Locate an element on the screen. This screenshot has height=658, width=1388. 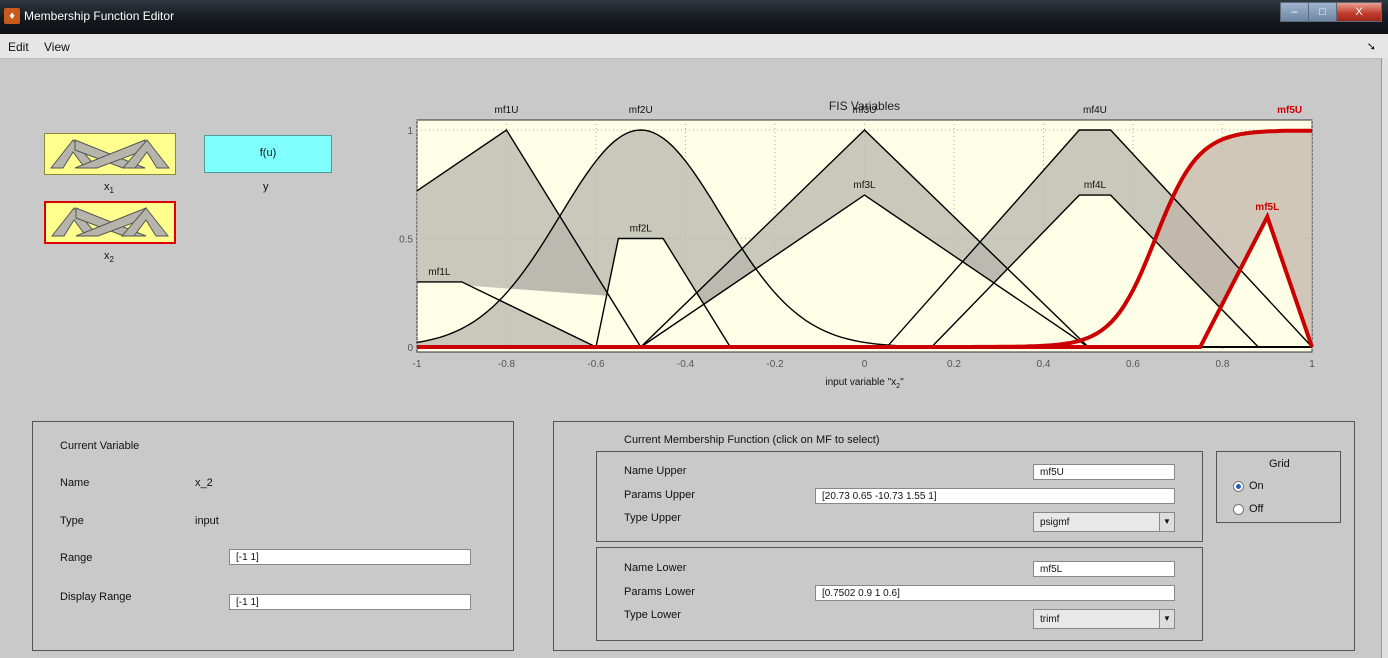
current-variable-title: Current Variable is located at coordinates (100, 446).